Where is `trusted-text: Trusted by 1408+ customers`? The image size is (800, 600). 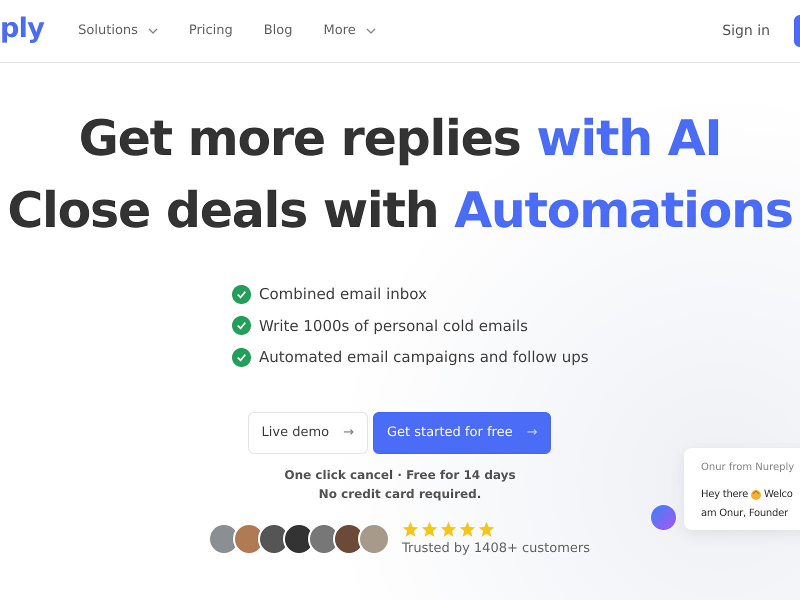 trusted-text: Trusted by 1408+ customers is located at coordinates (496, 549).